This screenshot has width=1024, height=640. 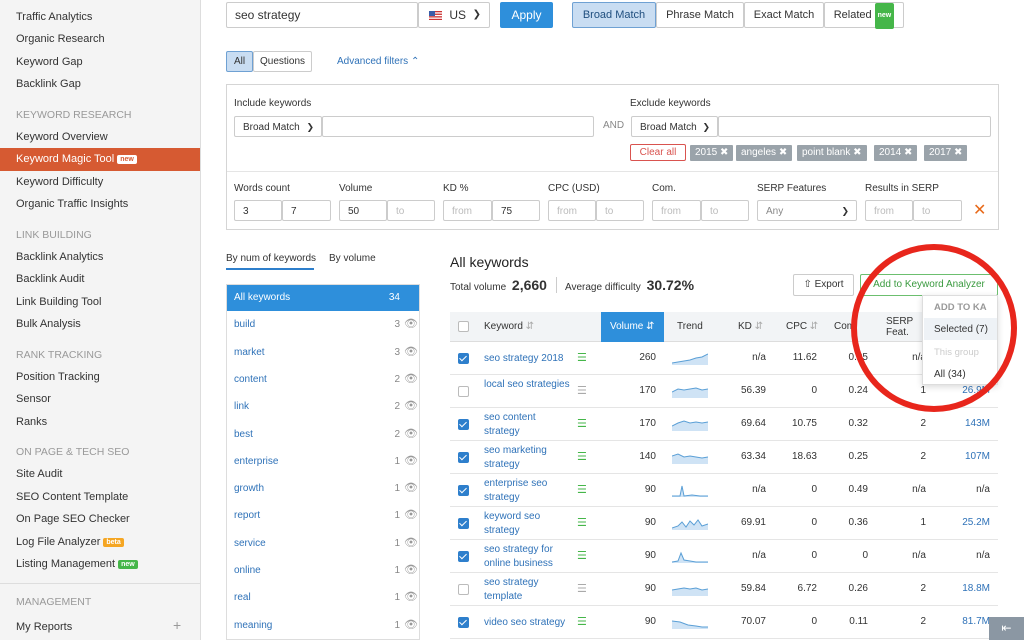 What do you see at coordinates (58, 377) in the screenshot?
I see `sidebar-item-position-tracking: Position Tracking` at bounding box center [58, 377].